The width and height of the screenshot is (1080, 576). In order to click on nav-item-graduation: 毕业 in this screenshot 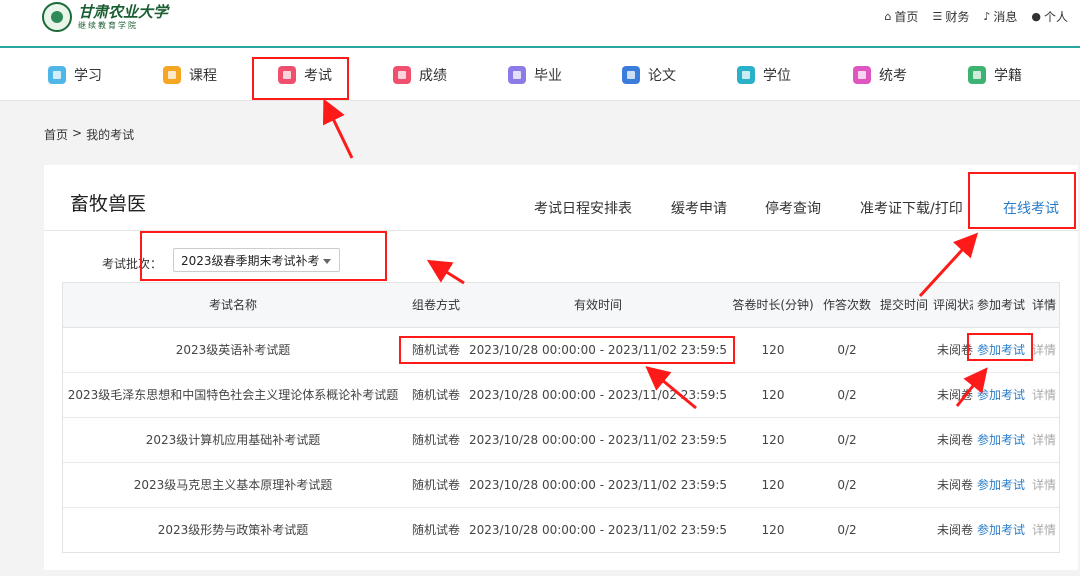, I will do `click(535, 75)`.